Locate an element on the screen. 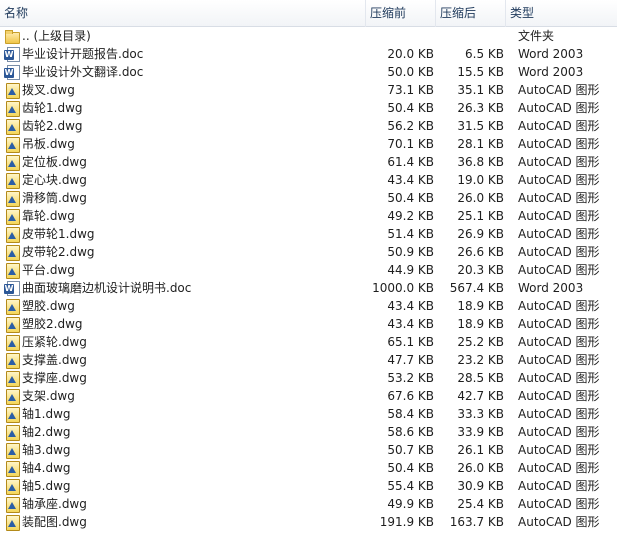 This screenshot has height=538, width=617. file-row: 支撑盖.dwg 47.7 KB 23.2 KB AutoCAD 图形 is located at coordinates (308, 360).